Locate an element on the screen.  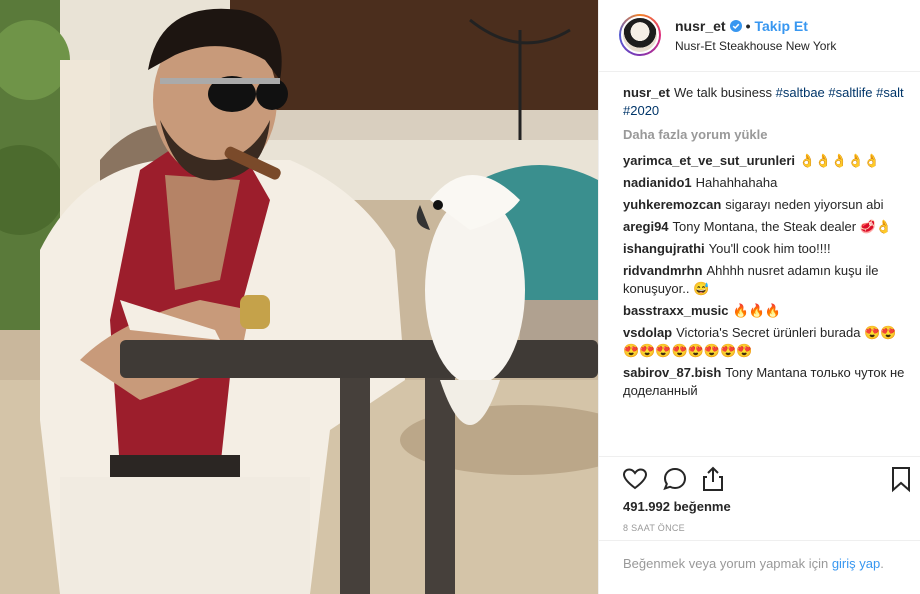
username-link: nusr_et is located at coordinates (700, 26).